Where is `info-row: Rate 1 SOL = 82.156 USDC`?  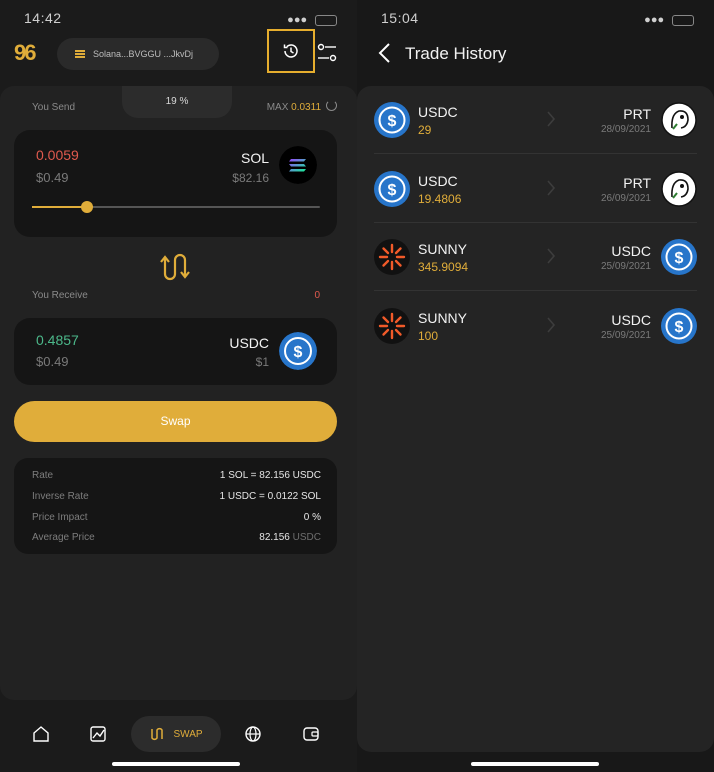 info-row: Rate 1 SOL = 82.156 USDC is located at coordinates (176, 477).